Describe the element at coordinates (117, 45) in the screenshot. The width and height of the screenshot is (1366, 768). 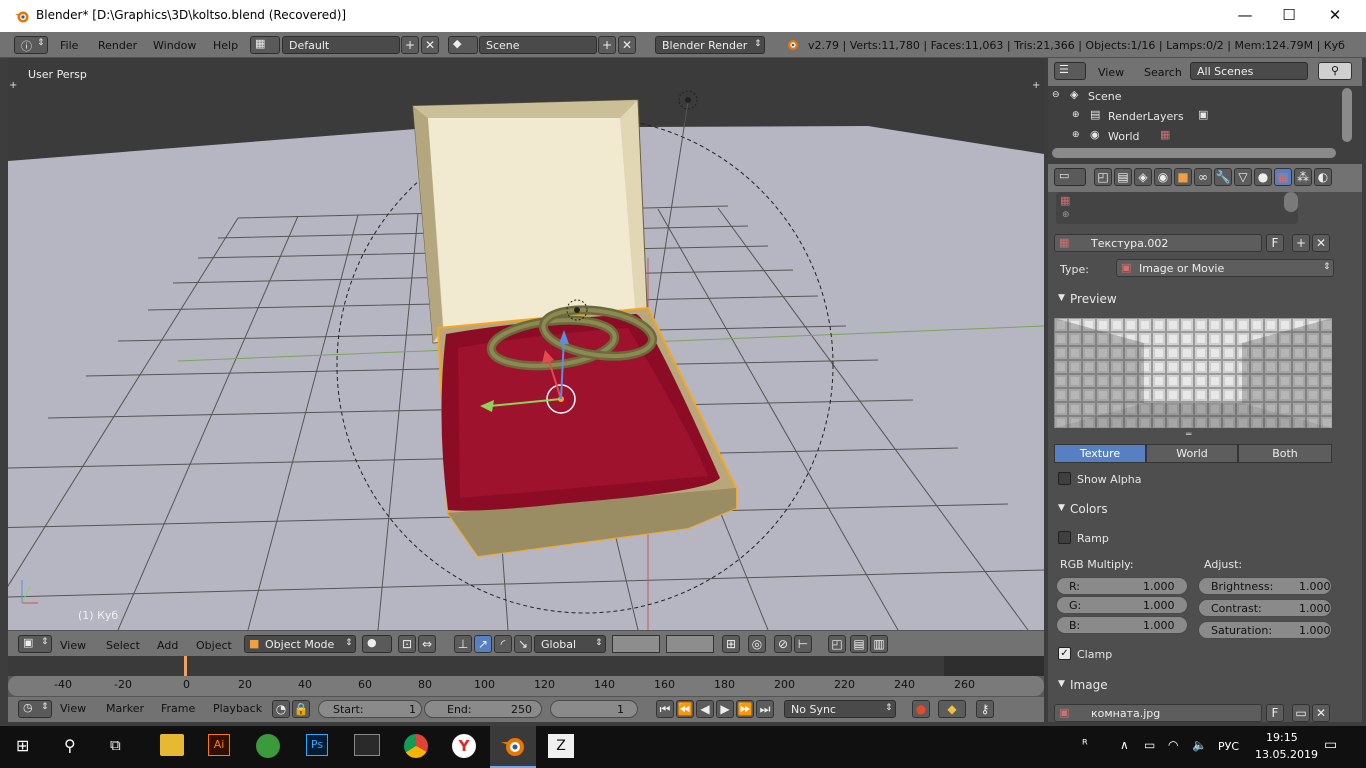
I see `menu-render: Render` at that location.